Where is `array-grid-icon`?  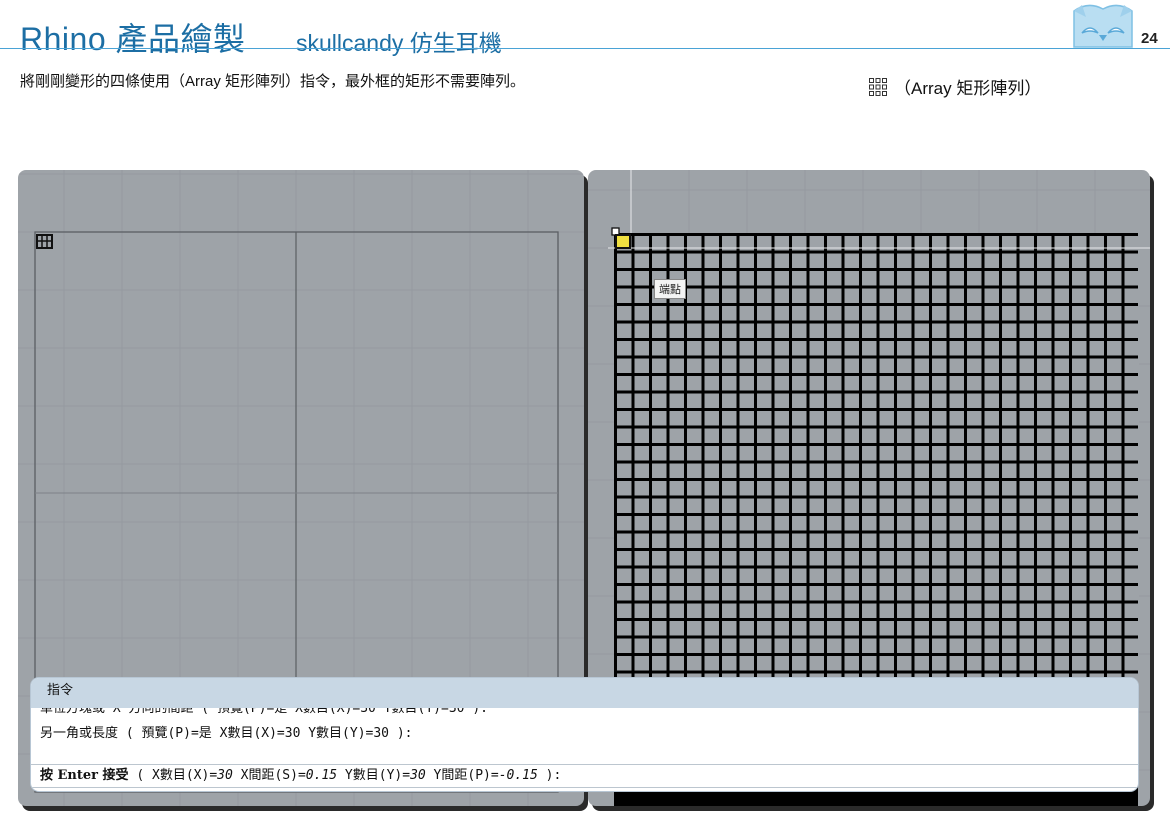
array-grid-icon is located at coordinates (878, 86).